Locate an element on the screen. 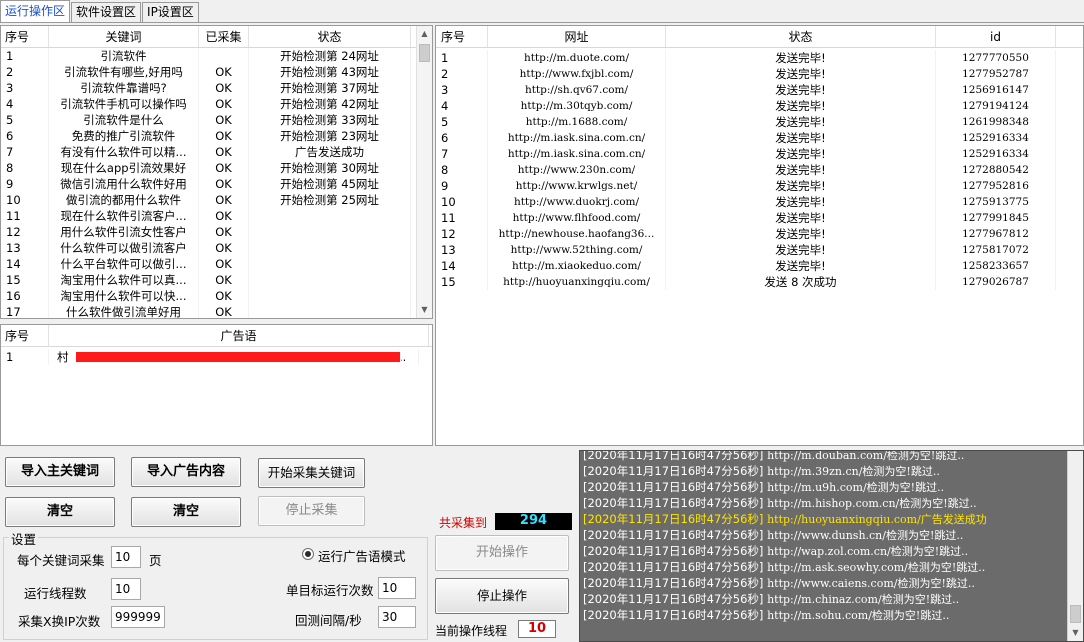 This screenshot has height=642, width=1084. col-header-url: 网址 is located at coordinates (577, 36).